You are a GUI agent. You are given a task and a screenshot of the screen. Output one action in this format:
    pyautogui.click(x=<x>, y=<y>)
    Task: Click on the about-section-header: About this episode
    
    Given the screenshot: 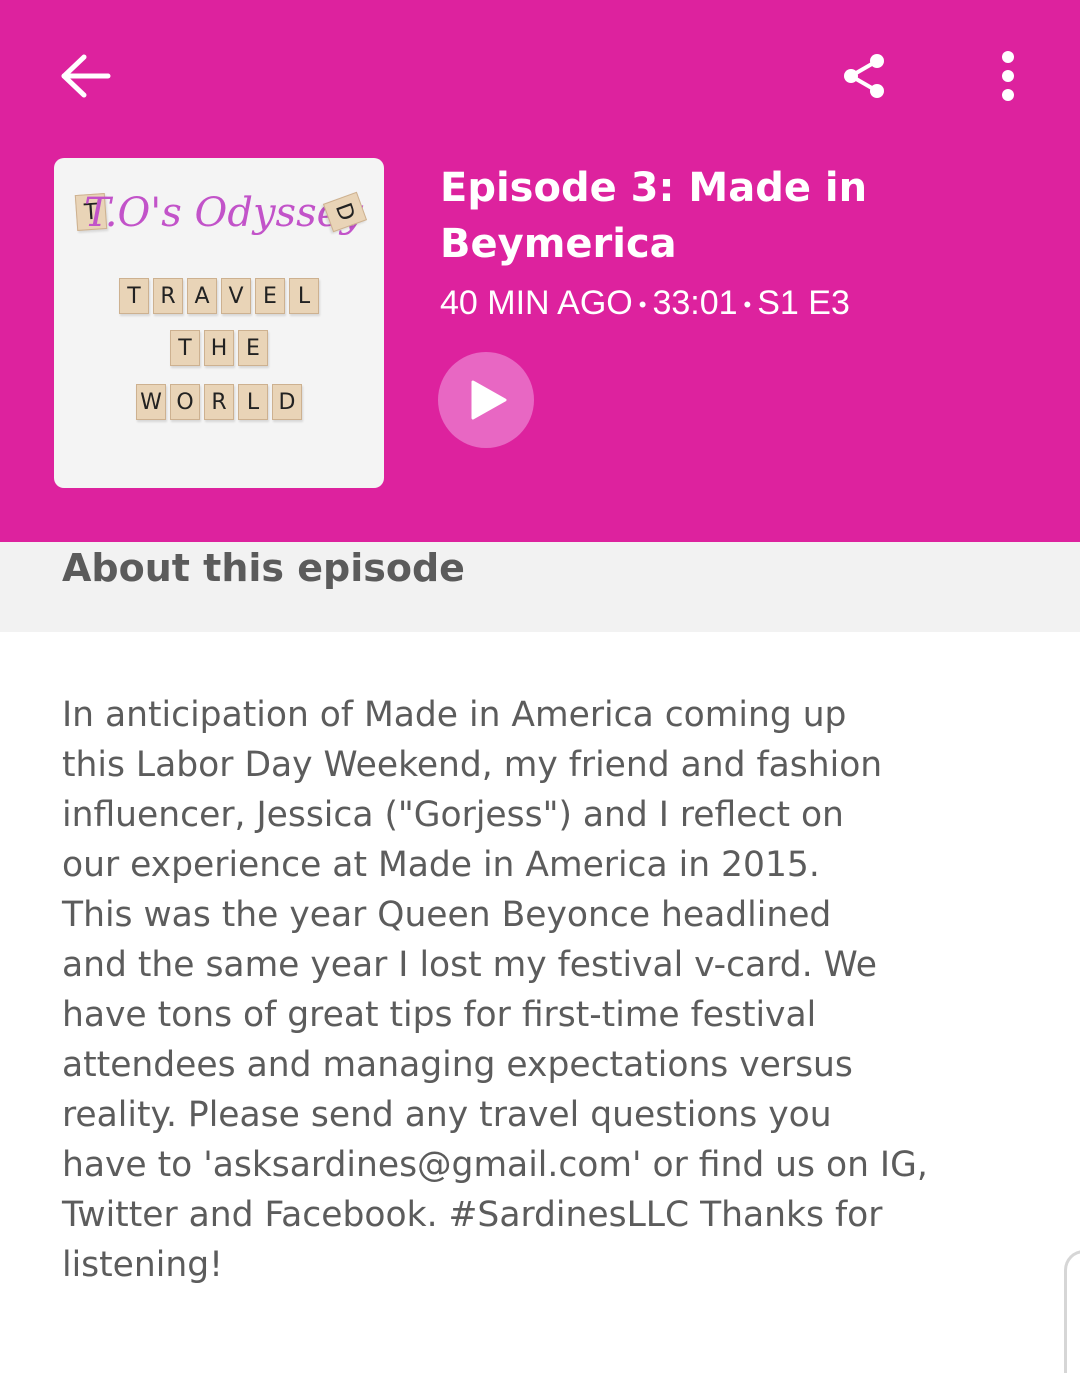 What is the action you would take?
    pyautogui.click(x=540, y=587)
    